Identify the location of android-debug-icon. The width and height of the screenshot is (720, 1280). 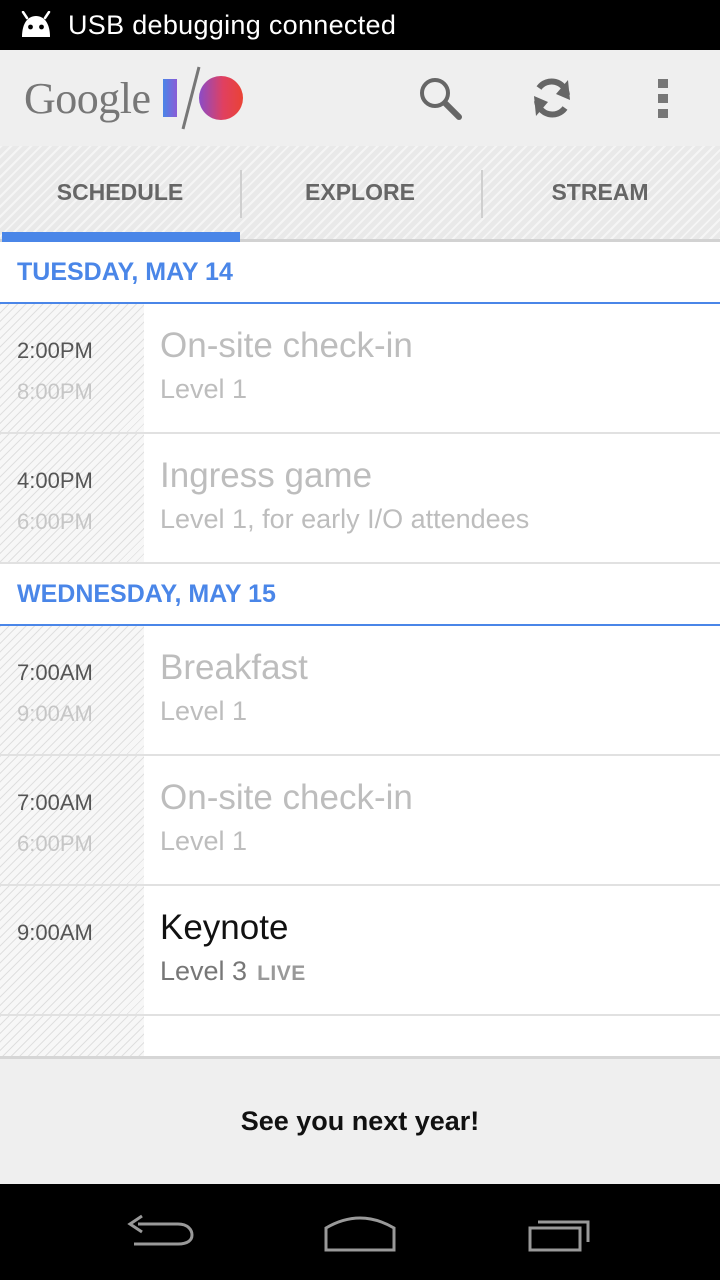
(36, 24).